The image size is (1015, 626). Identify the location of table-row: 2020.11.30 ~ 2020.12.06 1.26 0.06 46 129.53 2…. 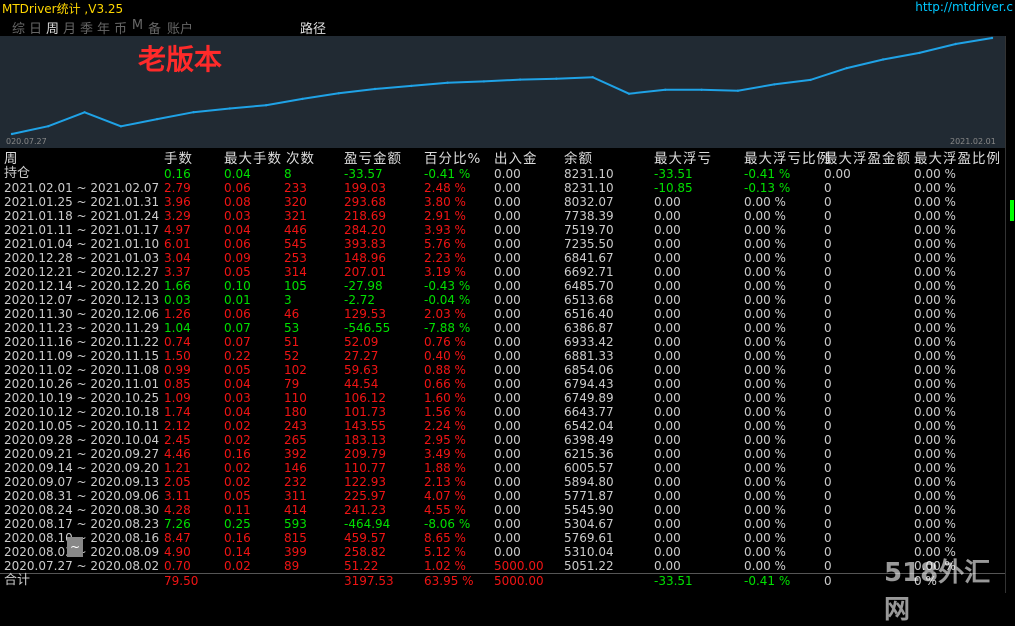
(504, 314).